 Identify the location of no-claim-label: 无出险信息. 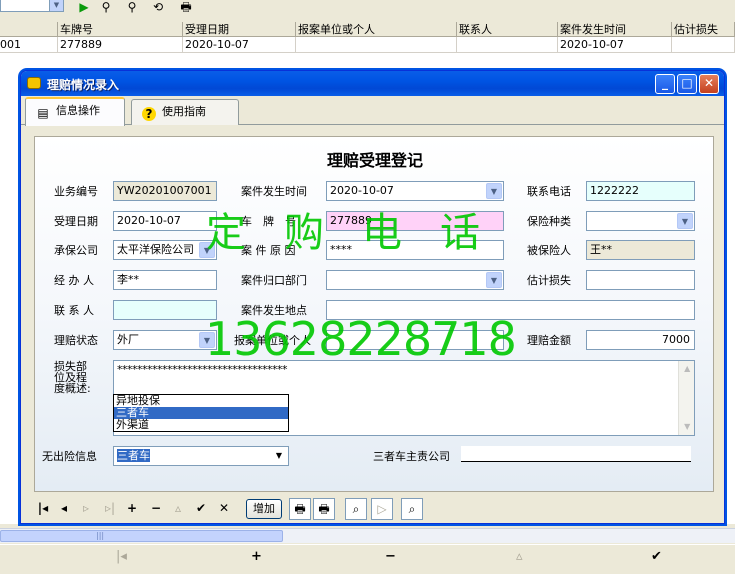
(69, 456).